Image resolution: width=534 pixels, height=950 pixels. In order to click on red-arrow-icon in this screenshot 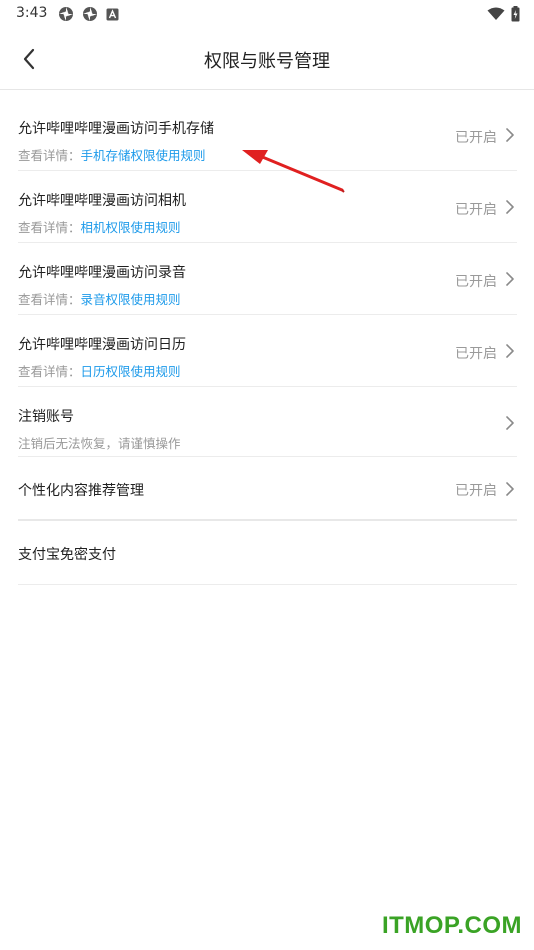, I will do `click(293, 171)`.